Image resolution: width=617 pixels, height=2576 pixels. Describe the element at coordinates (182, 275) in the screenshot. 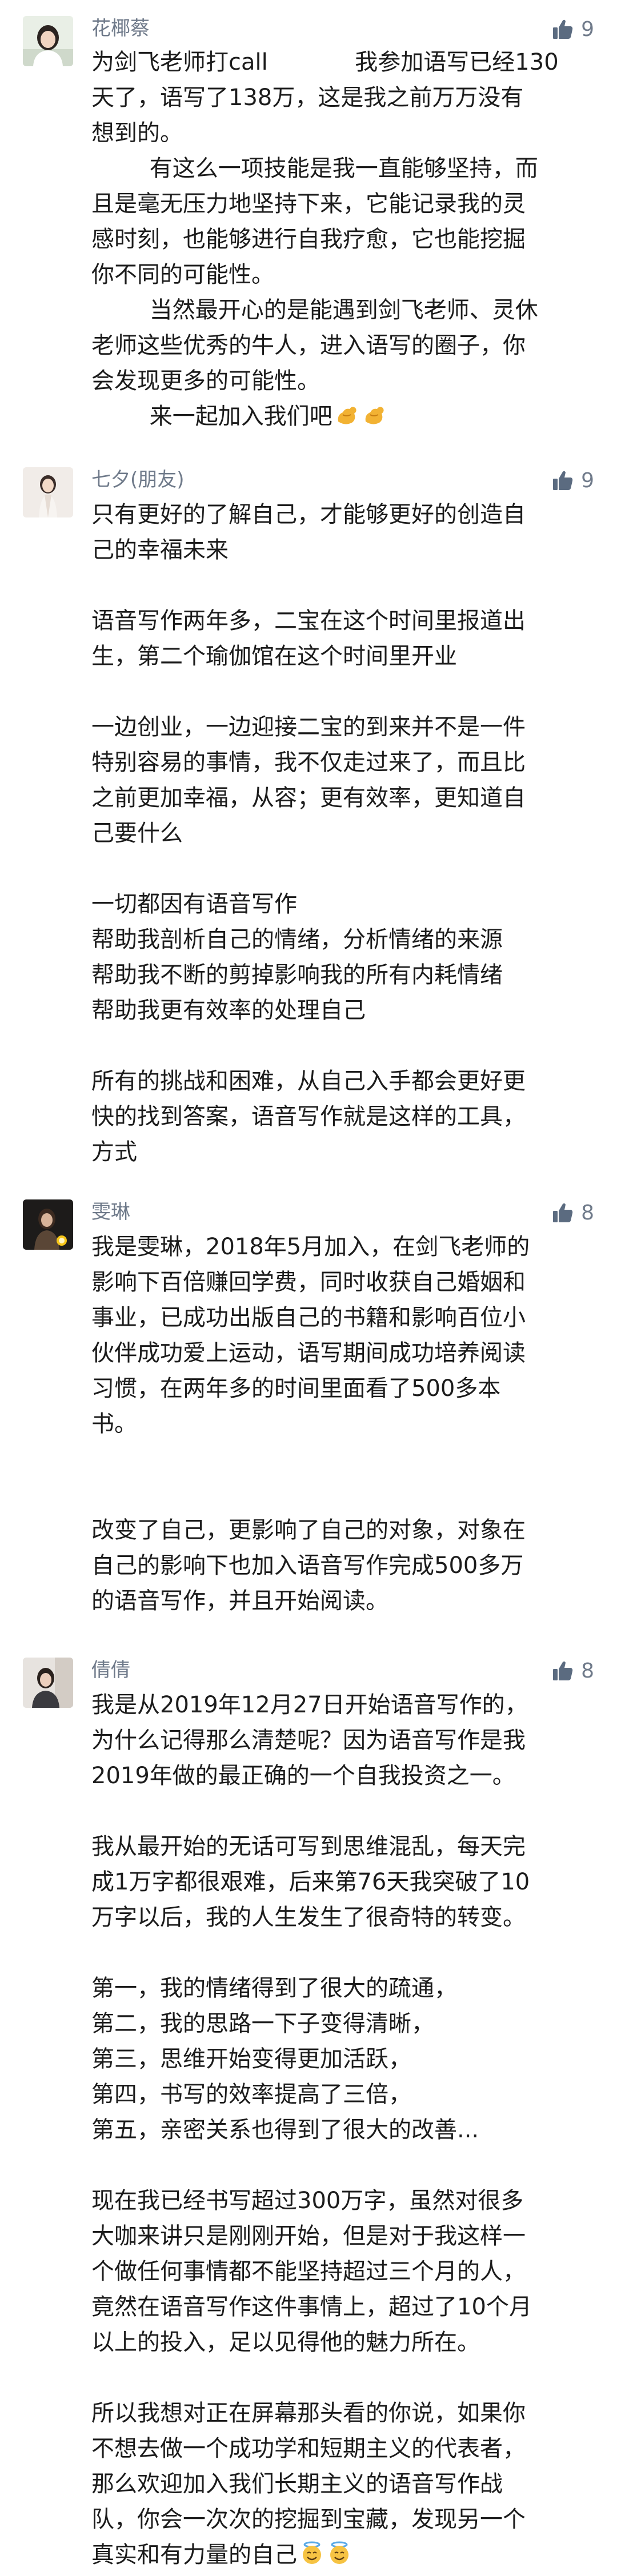

I see `comment-line: 你不同的可能性。` at that location.